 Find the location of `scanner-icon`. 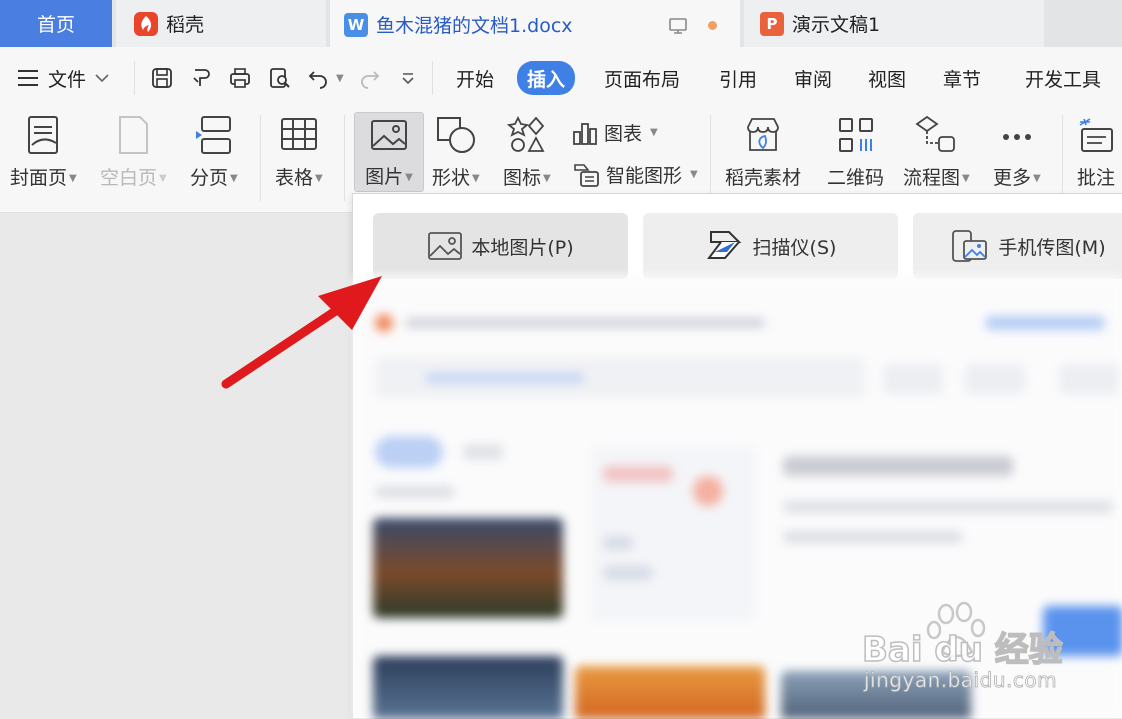

scanner-icon is located at coordinates (723, 245).